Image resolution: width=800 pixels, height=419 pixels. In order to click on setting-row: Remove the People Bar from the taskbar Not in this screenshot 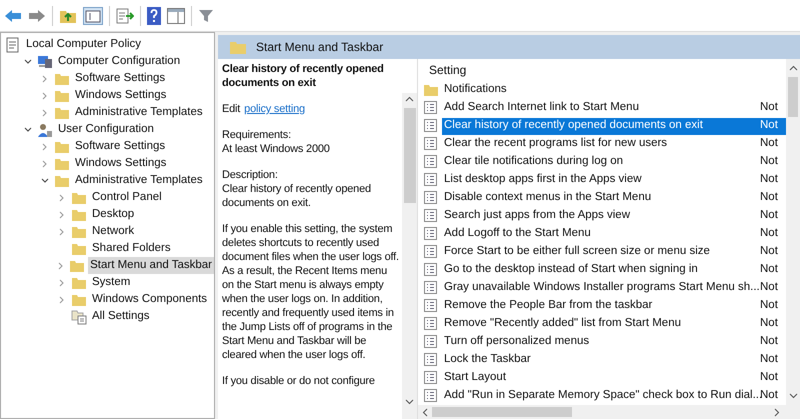, I will do `click(614, 306)`.